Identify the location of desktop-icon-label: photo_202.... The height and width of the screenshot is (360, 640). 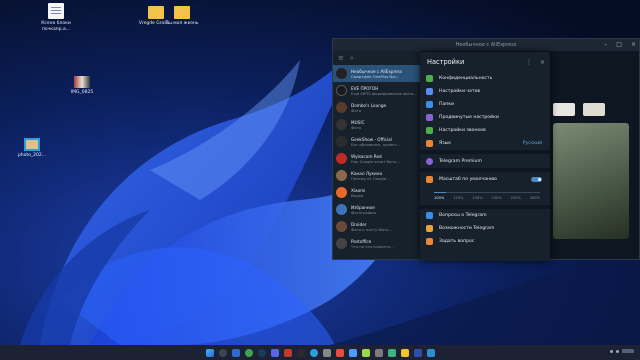
(32, 155).